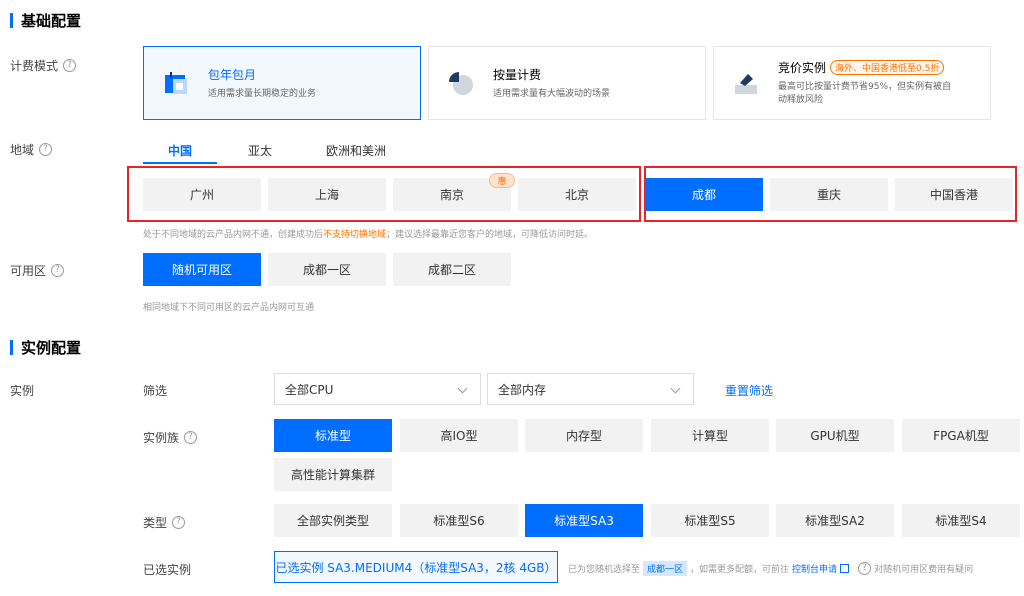  I want to click on card-desc: 动释放风险, so click(801, 100).